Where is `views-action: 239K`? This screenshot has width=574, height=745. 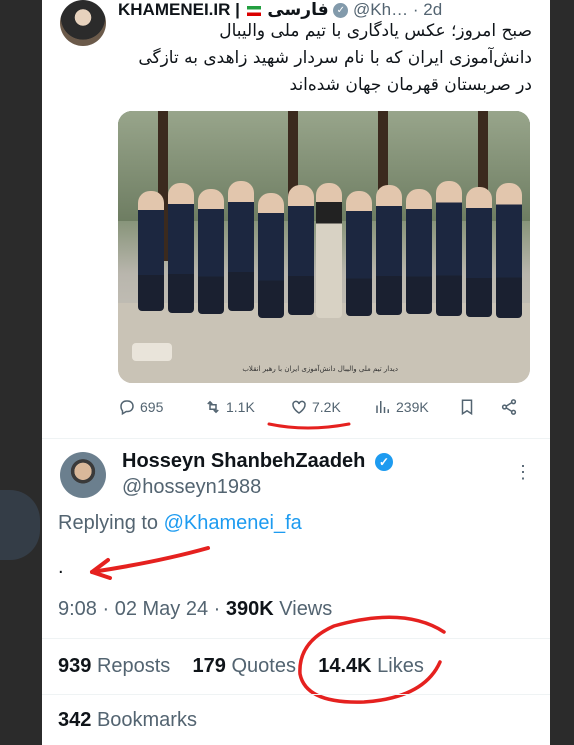 views-action: 239K is located at coordinates (401, 407).